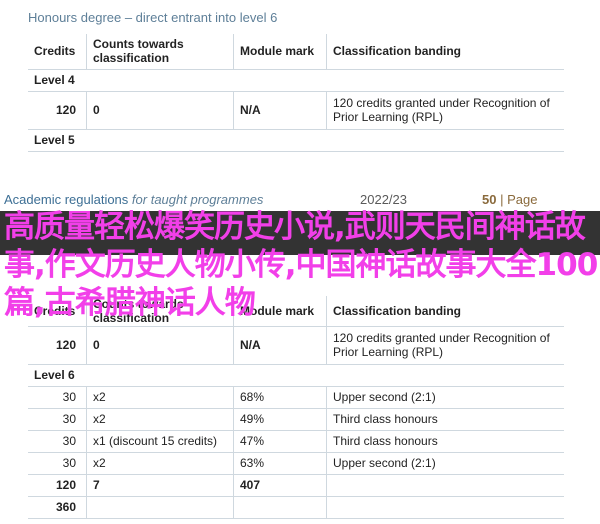 This screenshot has height=524, width=600. I want to click on mark-cell: 63%, so click(280, 463).